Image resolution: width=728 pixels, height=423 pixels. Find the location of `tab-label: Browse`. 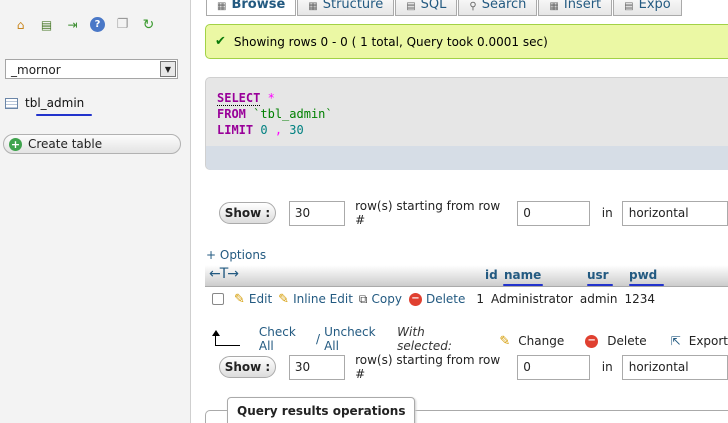

tab-label: Browse is located at coordinates (258, 6).